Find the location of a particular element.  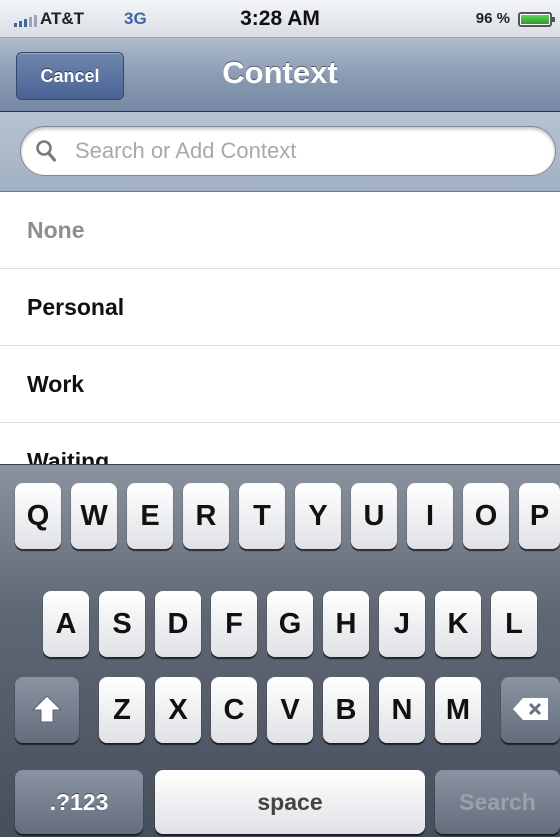

key-m: M is located at coordinates (458, 710).